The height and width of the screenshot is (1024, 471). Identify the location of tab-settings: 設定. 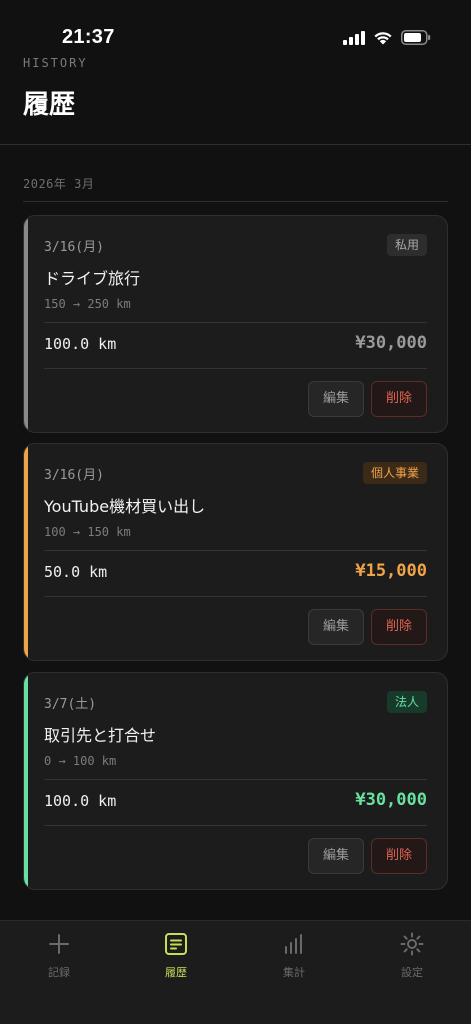
(412, 961).